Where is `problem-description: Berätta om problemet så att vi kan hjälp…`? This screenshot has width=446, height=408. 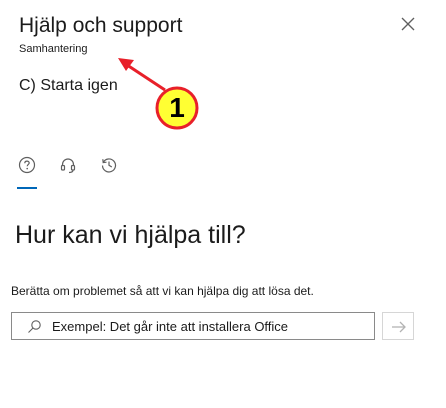 problem-description: Berätta om problemet så att vi kan hjälp… is located at coordinates (162, 291).